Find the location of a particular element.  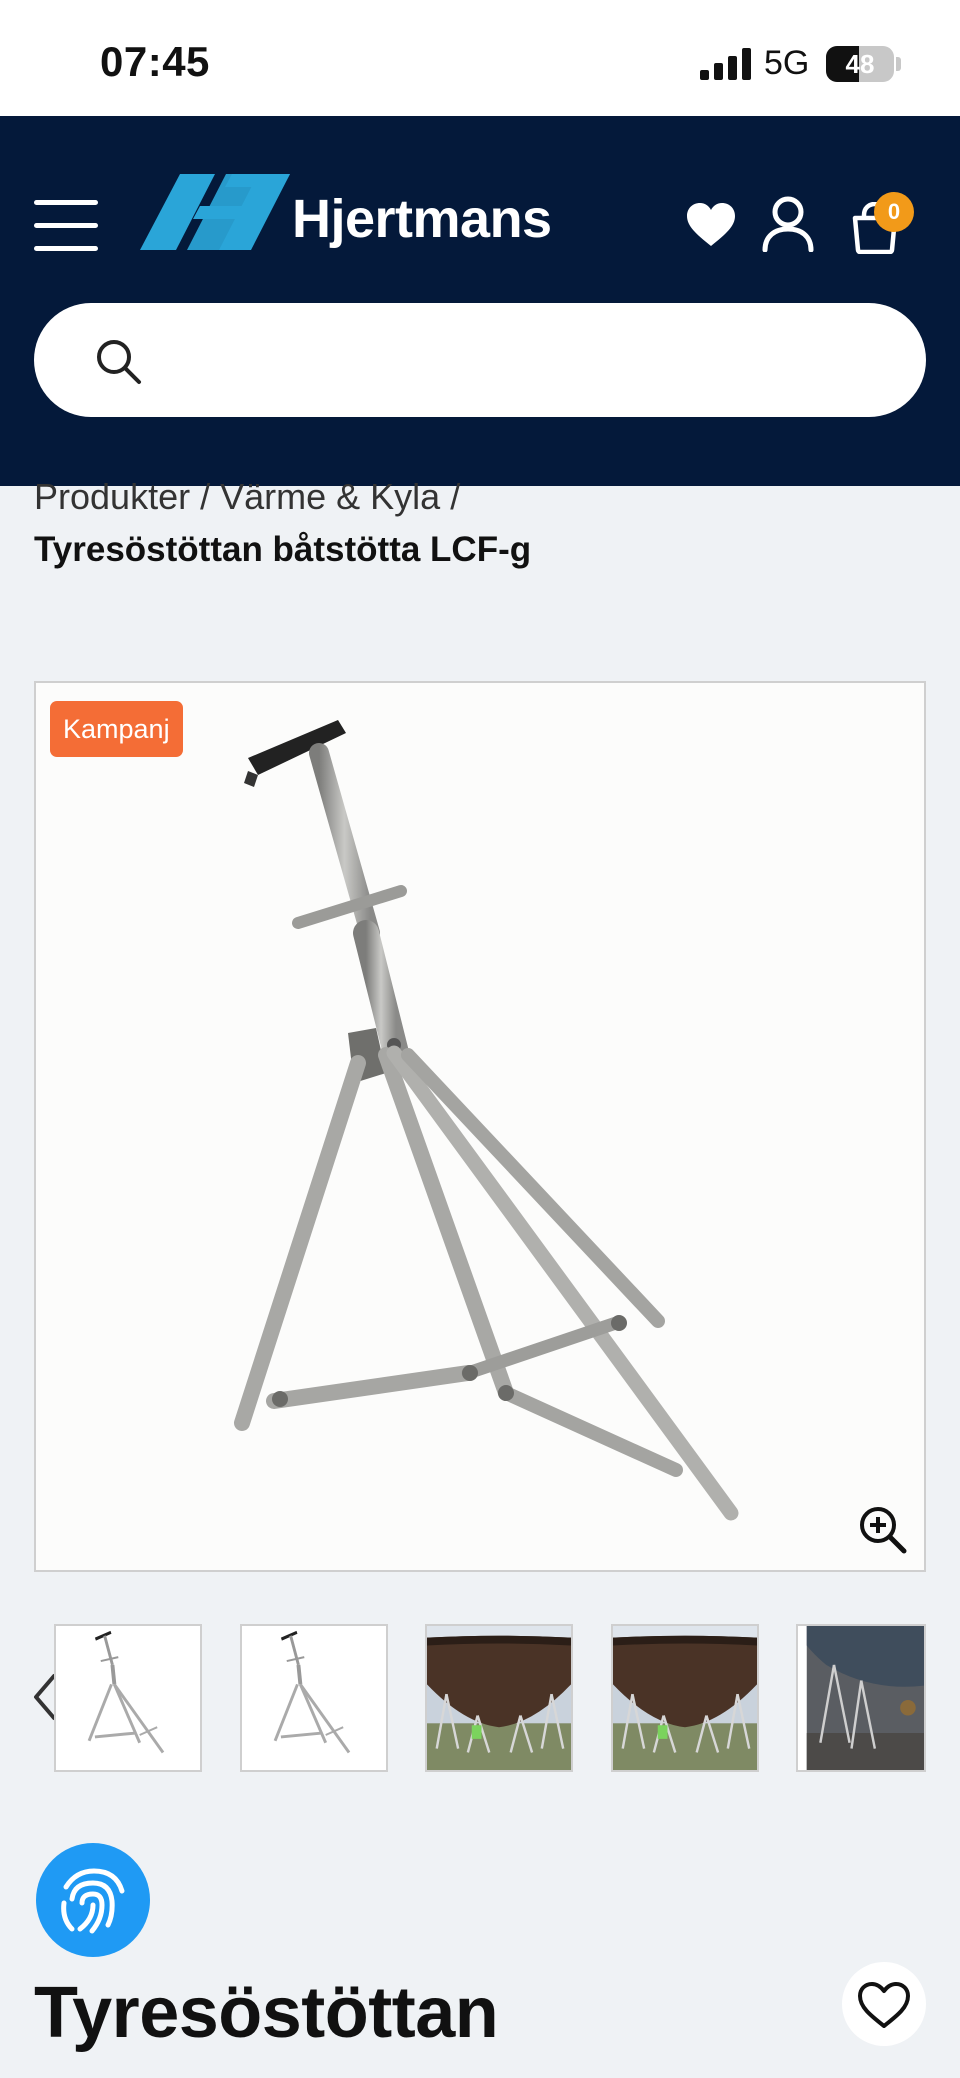

wishlist-button is located at coordinates (884, 2004).